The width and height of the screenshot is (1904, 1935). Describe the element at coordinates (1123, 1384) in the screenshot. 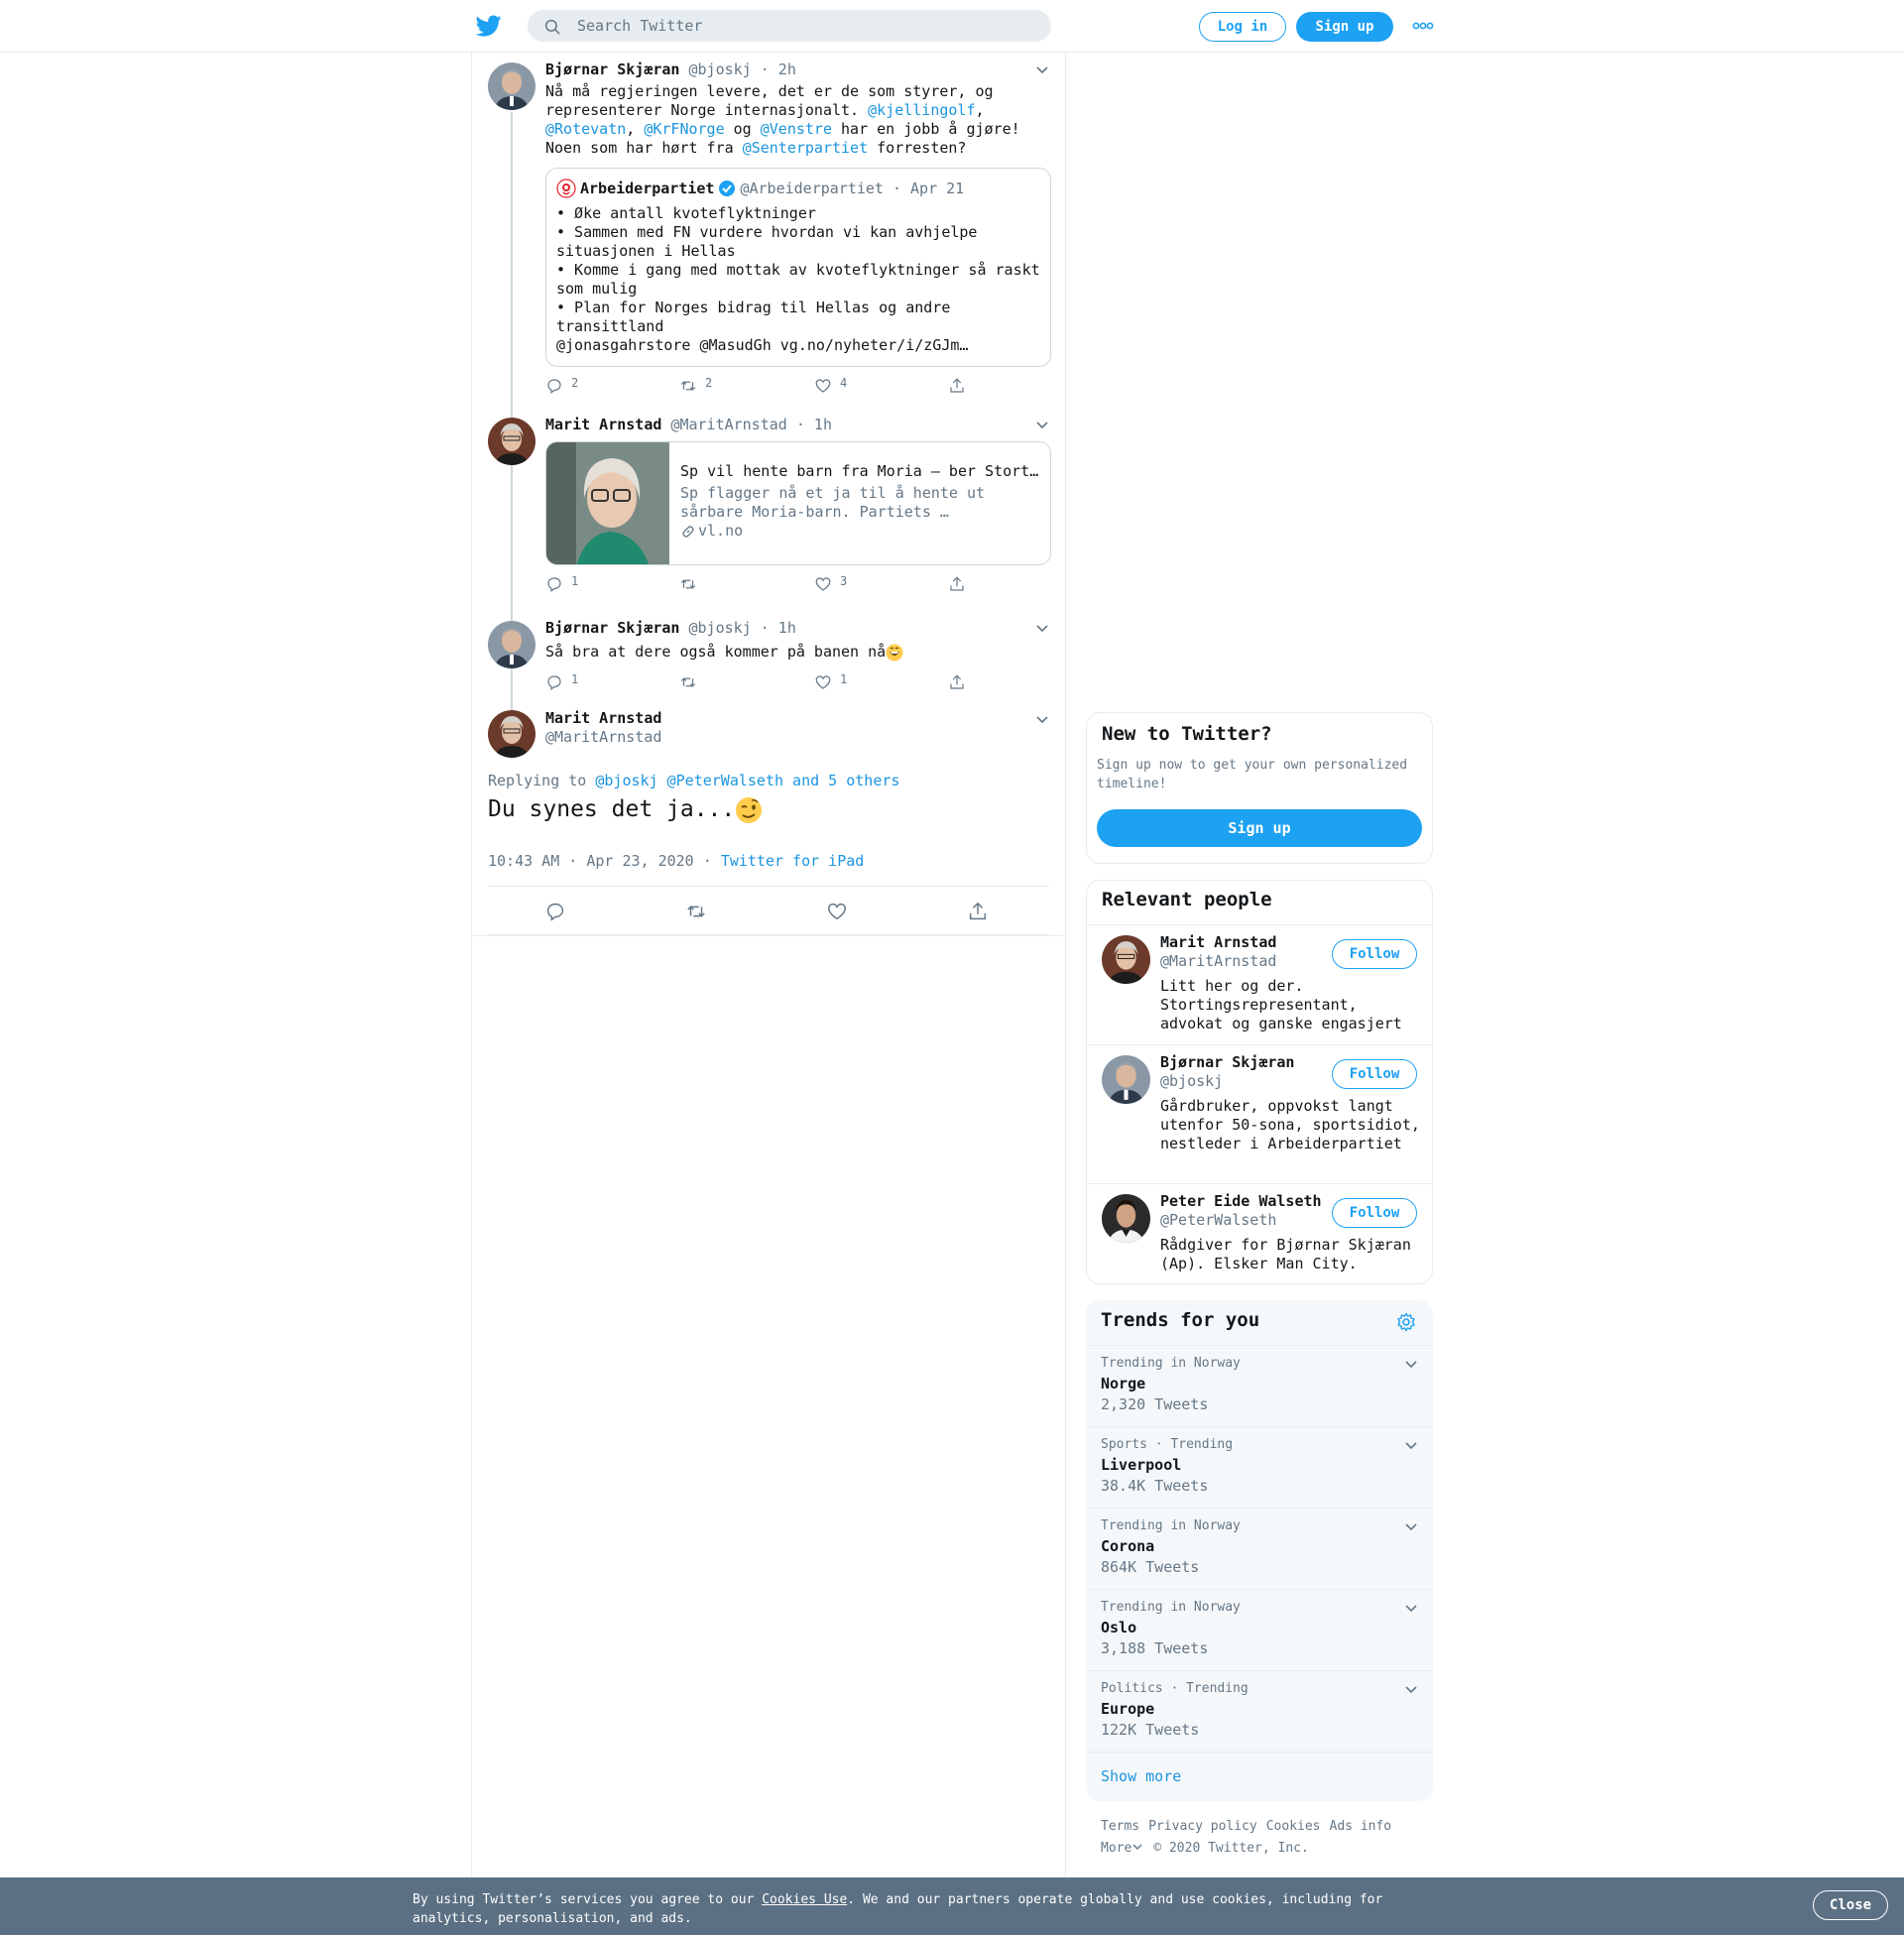

I see `trend-name: Norge` at that location.